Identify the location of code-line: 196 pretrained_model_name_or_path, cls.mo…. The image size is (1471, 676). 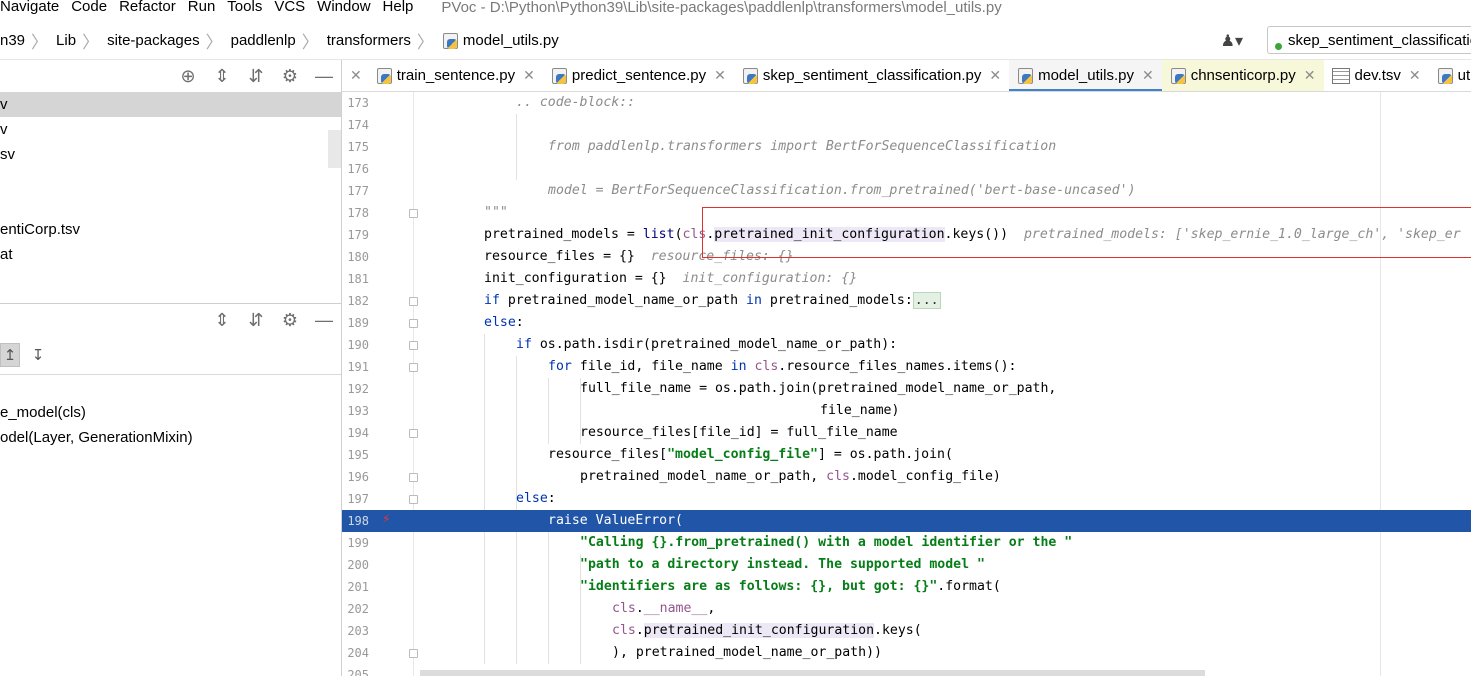
(674, 476).